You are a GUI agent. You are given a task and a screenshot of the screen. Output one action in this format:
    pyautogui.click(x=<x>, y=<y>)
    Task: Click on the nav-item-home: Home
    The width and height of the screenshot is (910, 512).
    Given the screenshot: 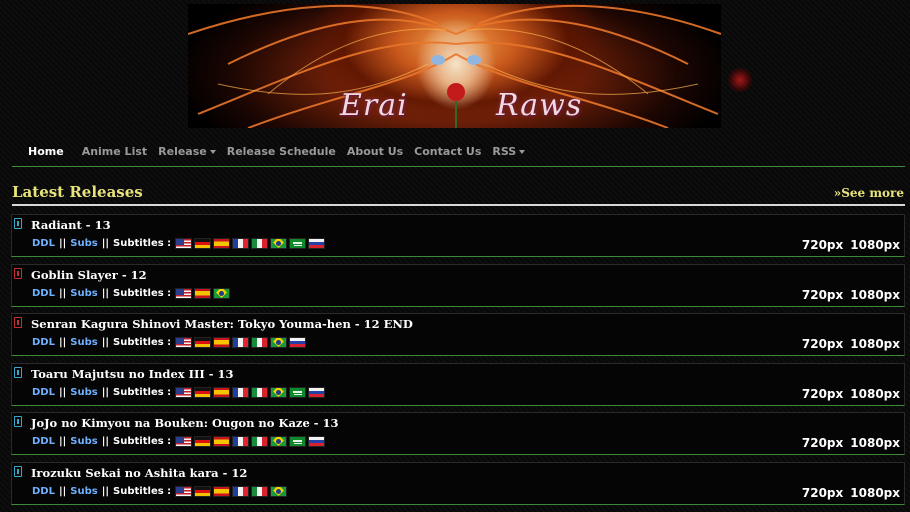 What is the action you would take?
    pyautogui.click(x=46, y=151)
    